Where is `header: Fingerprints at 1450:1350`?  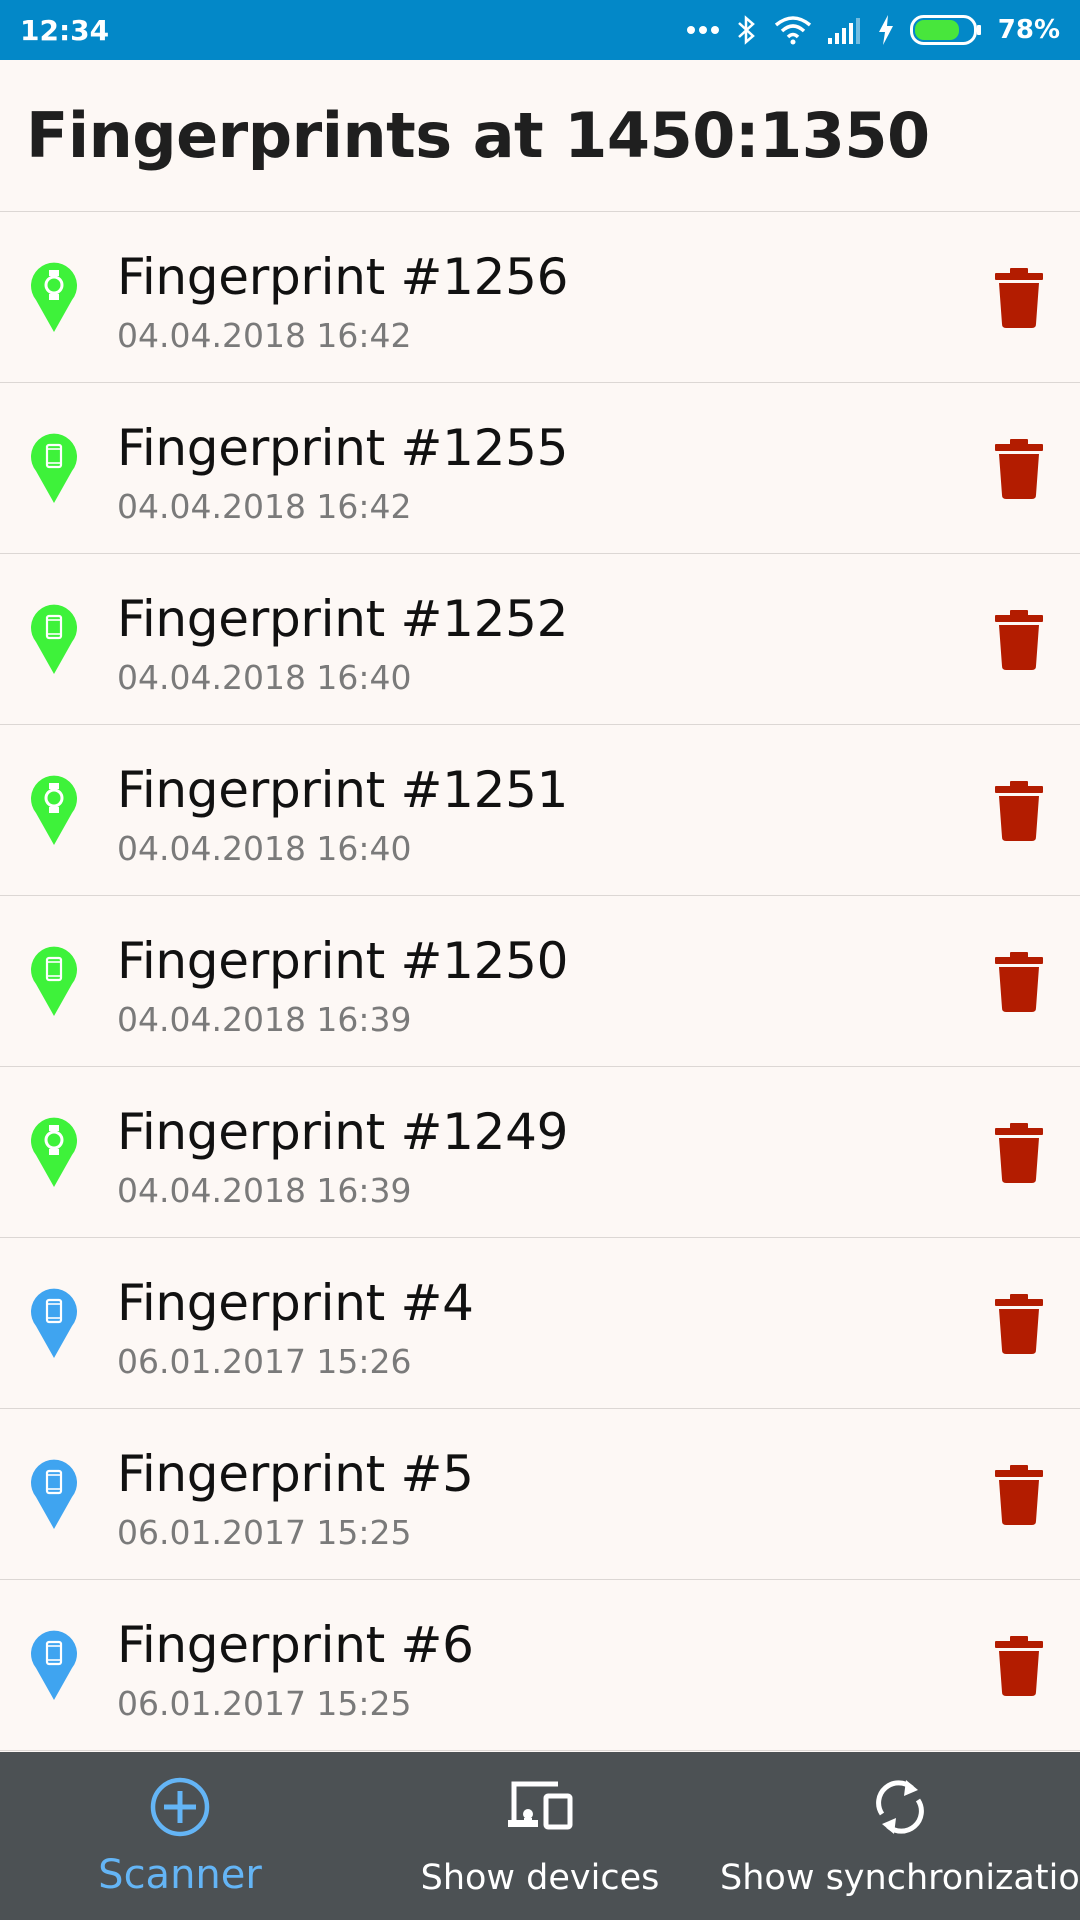
header: Fingerprints at 1450:1350 is located at coordinates (540, 136).